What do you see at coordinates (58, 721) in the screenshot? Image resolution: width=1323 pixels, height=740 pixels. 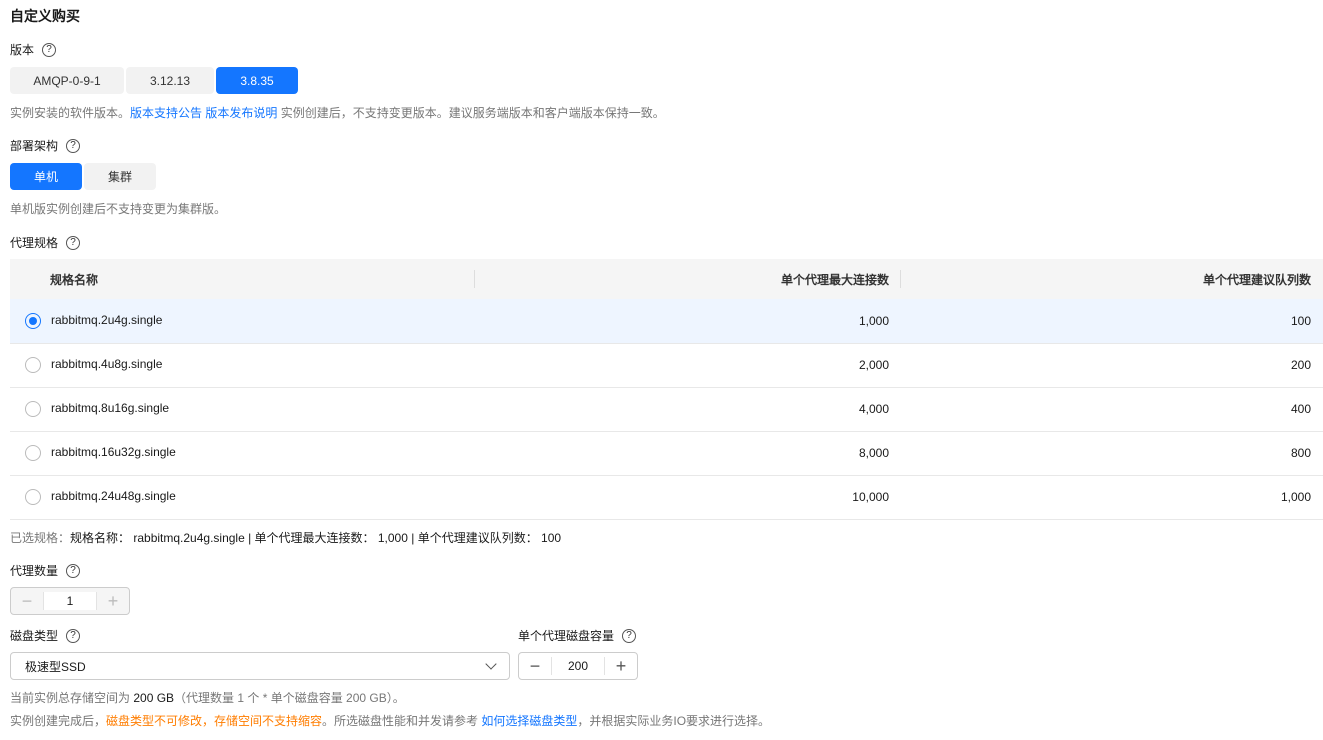 I see `hint-text: 实例创建完成后，` at bounding box center [58, 721].